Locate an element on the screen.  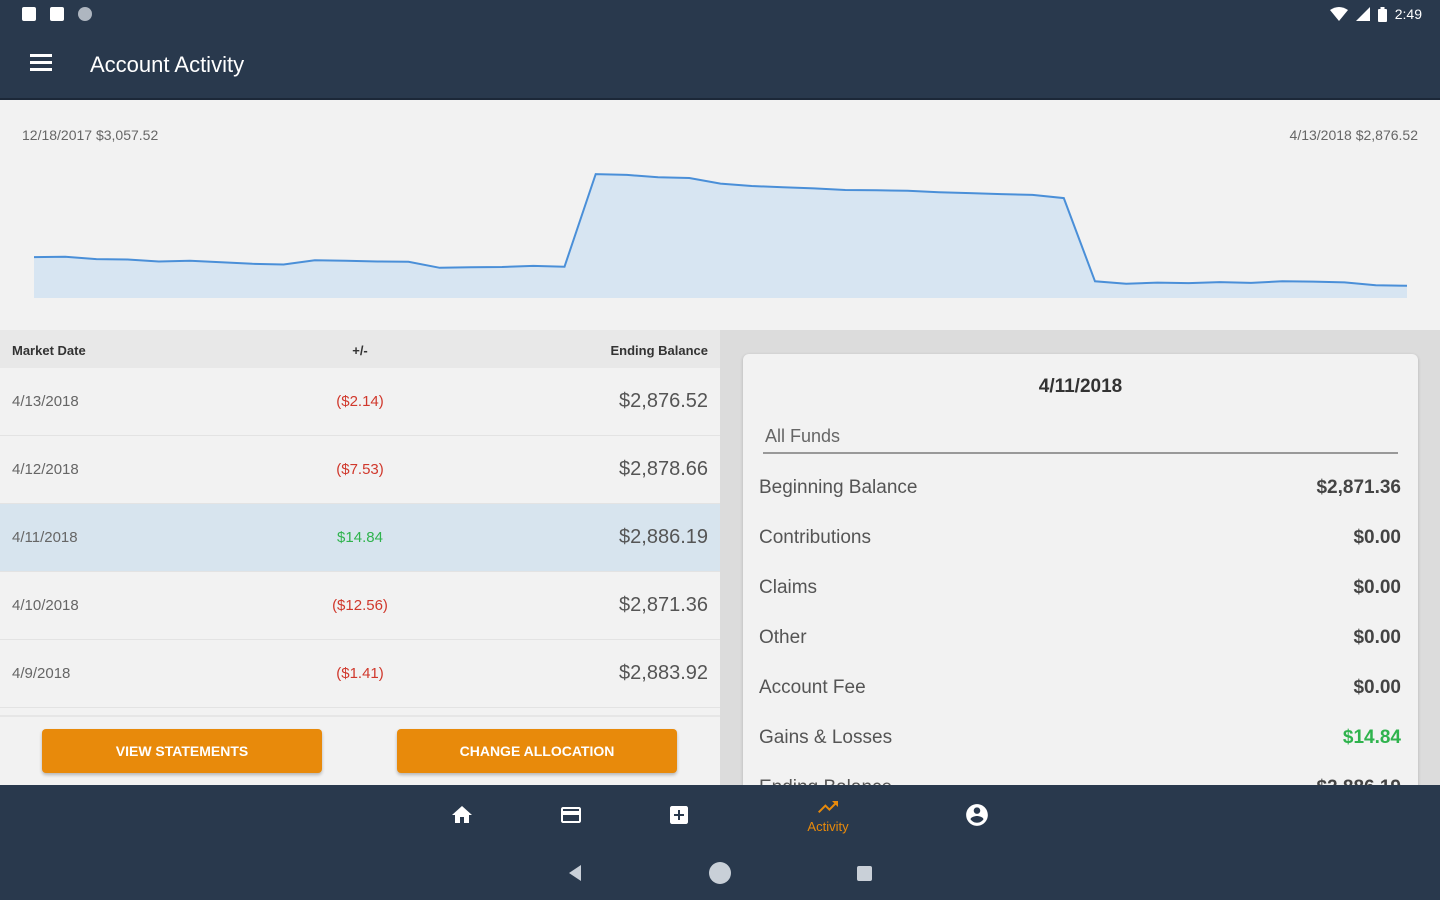
table-header: Market Date +/- Ending Balance is located at coordinates (360, 349).